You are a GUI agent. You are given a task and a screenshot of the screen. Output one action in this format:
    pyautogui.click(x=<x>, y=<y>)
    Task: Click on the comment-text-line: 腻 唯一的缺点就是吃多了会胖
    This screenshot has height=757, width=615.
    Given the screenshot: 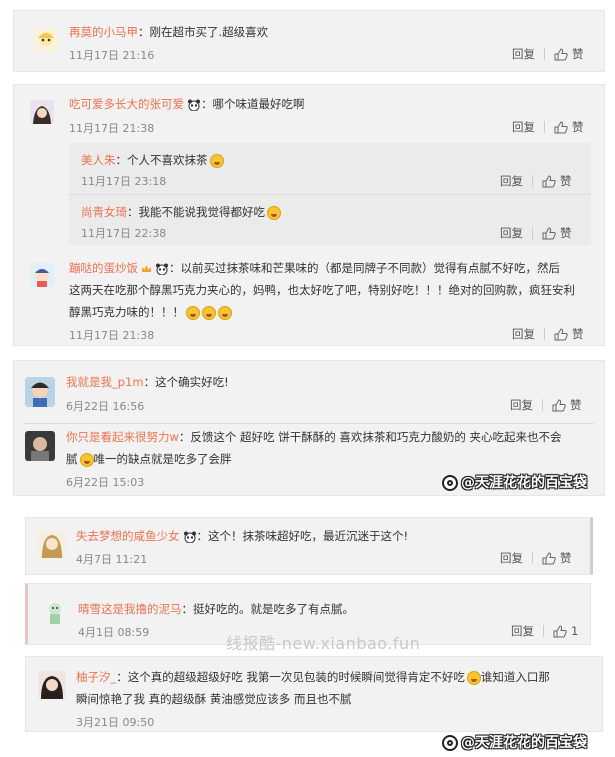 What is the action you would take?
    pyautogui.click(x=149, y=459)
    